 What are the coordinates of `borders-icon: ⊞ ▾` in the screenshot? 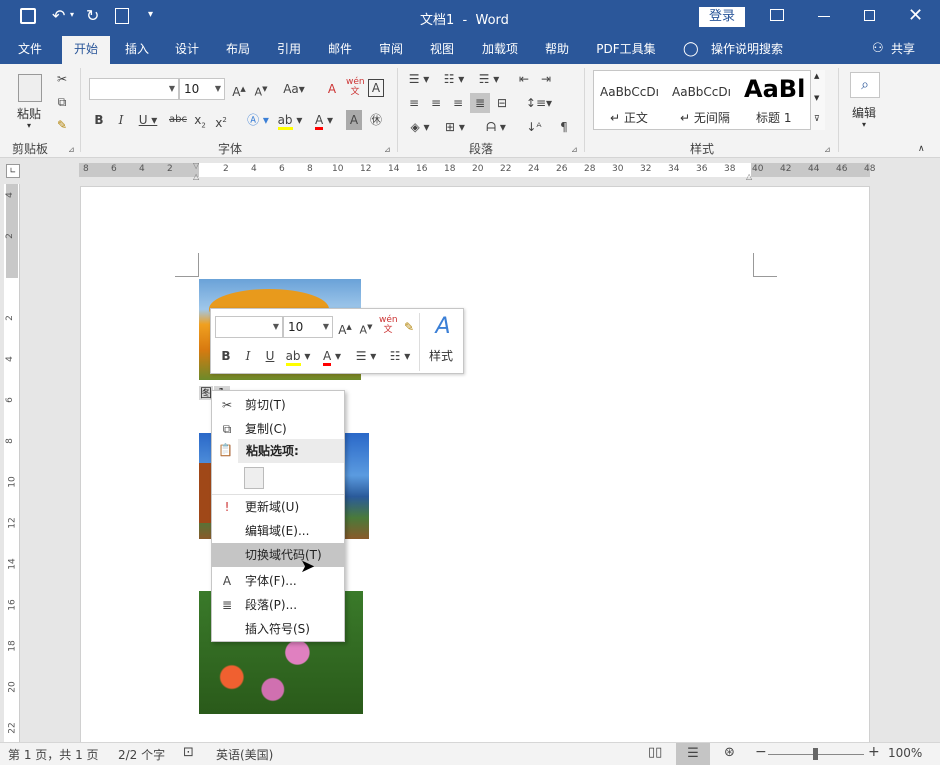 It's located at (455, 127).